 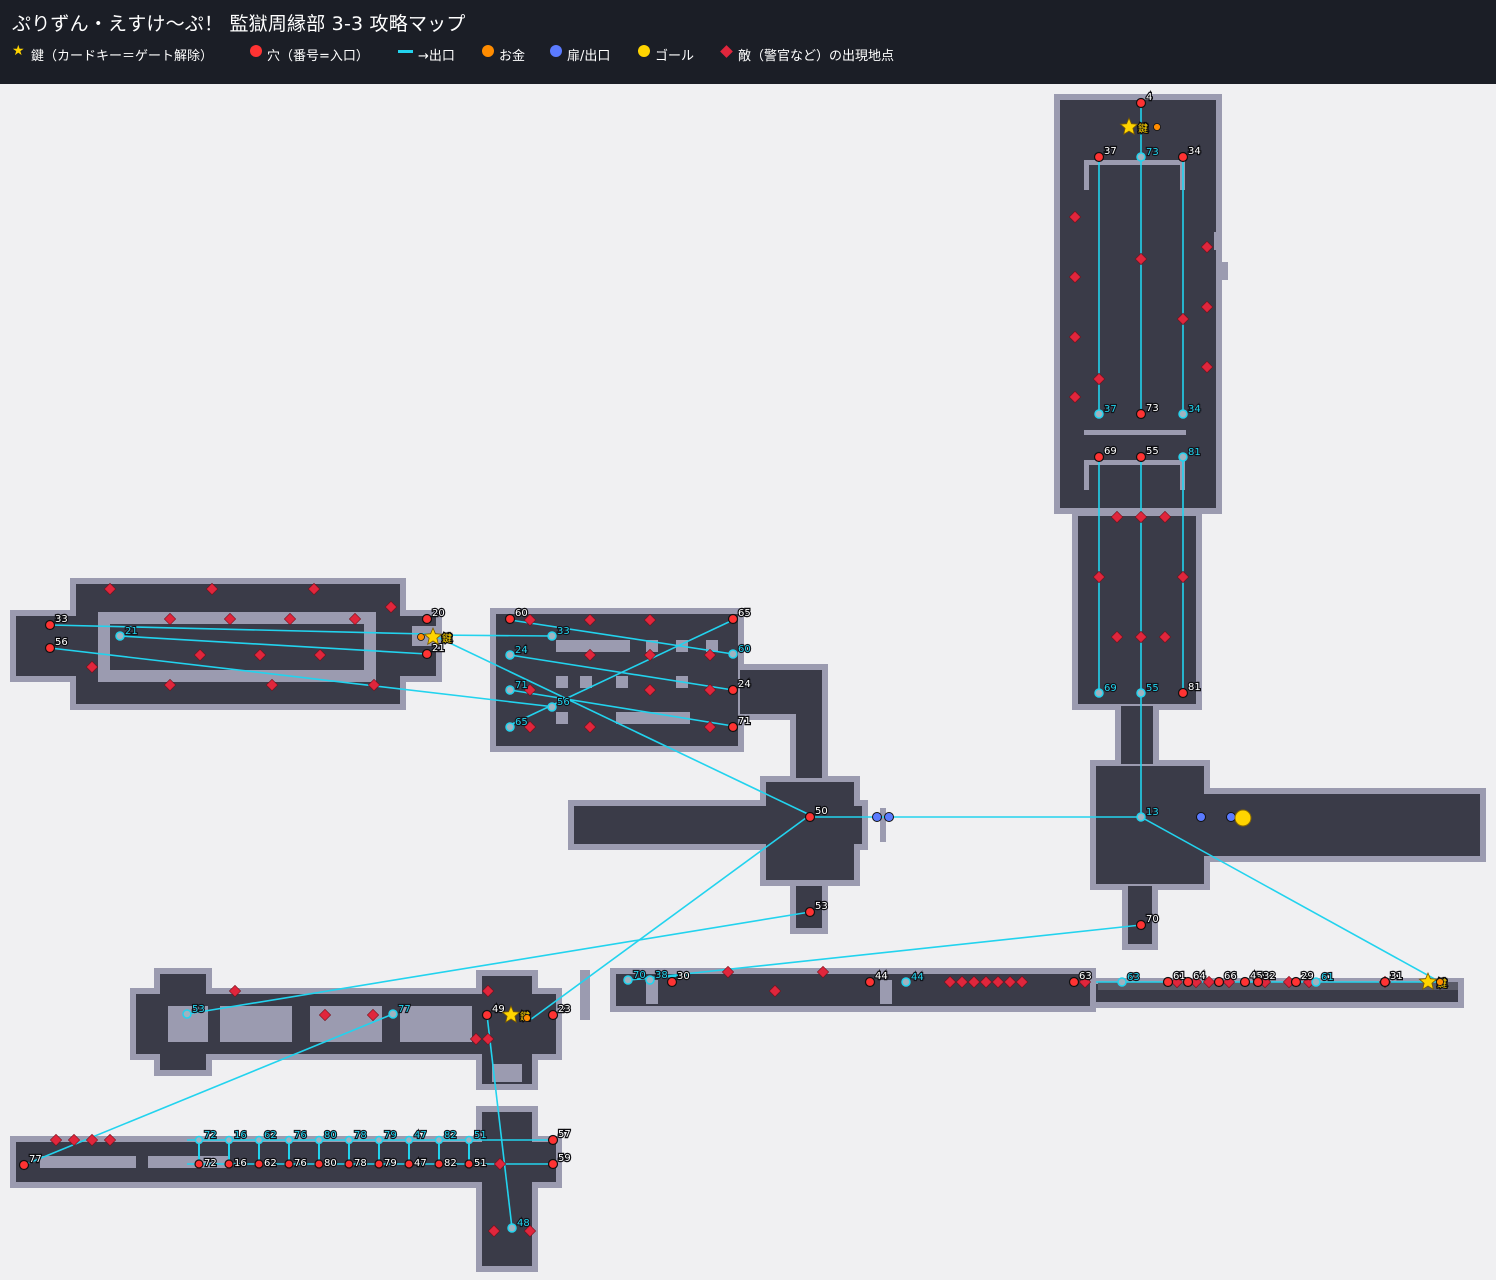 I want to click on hole-number-label: 33, so click(x=61, y=619).